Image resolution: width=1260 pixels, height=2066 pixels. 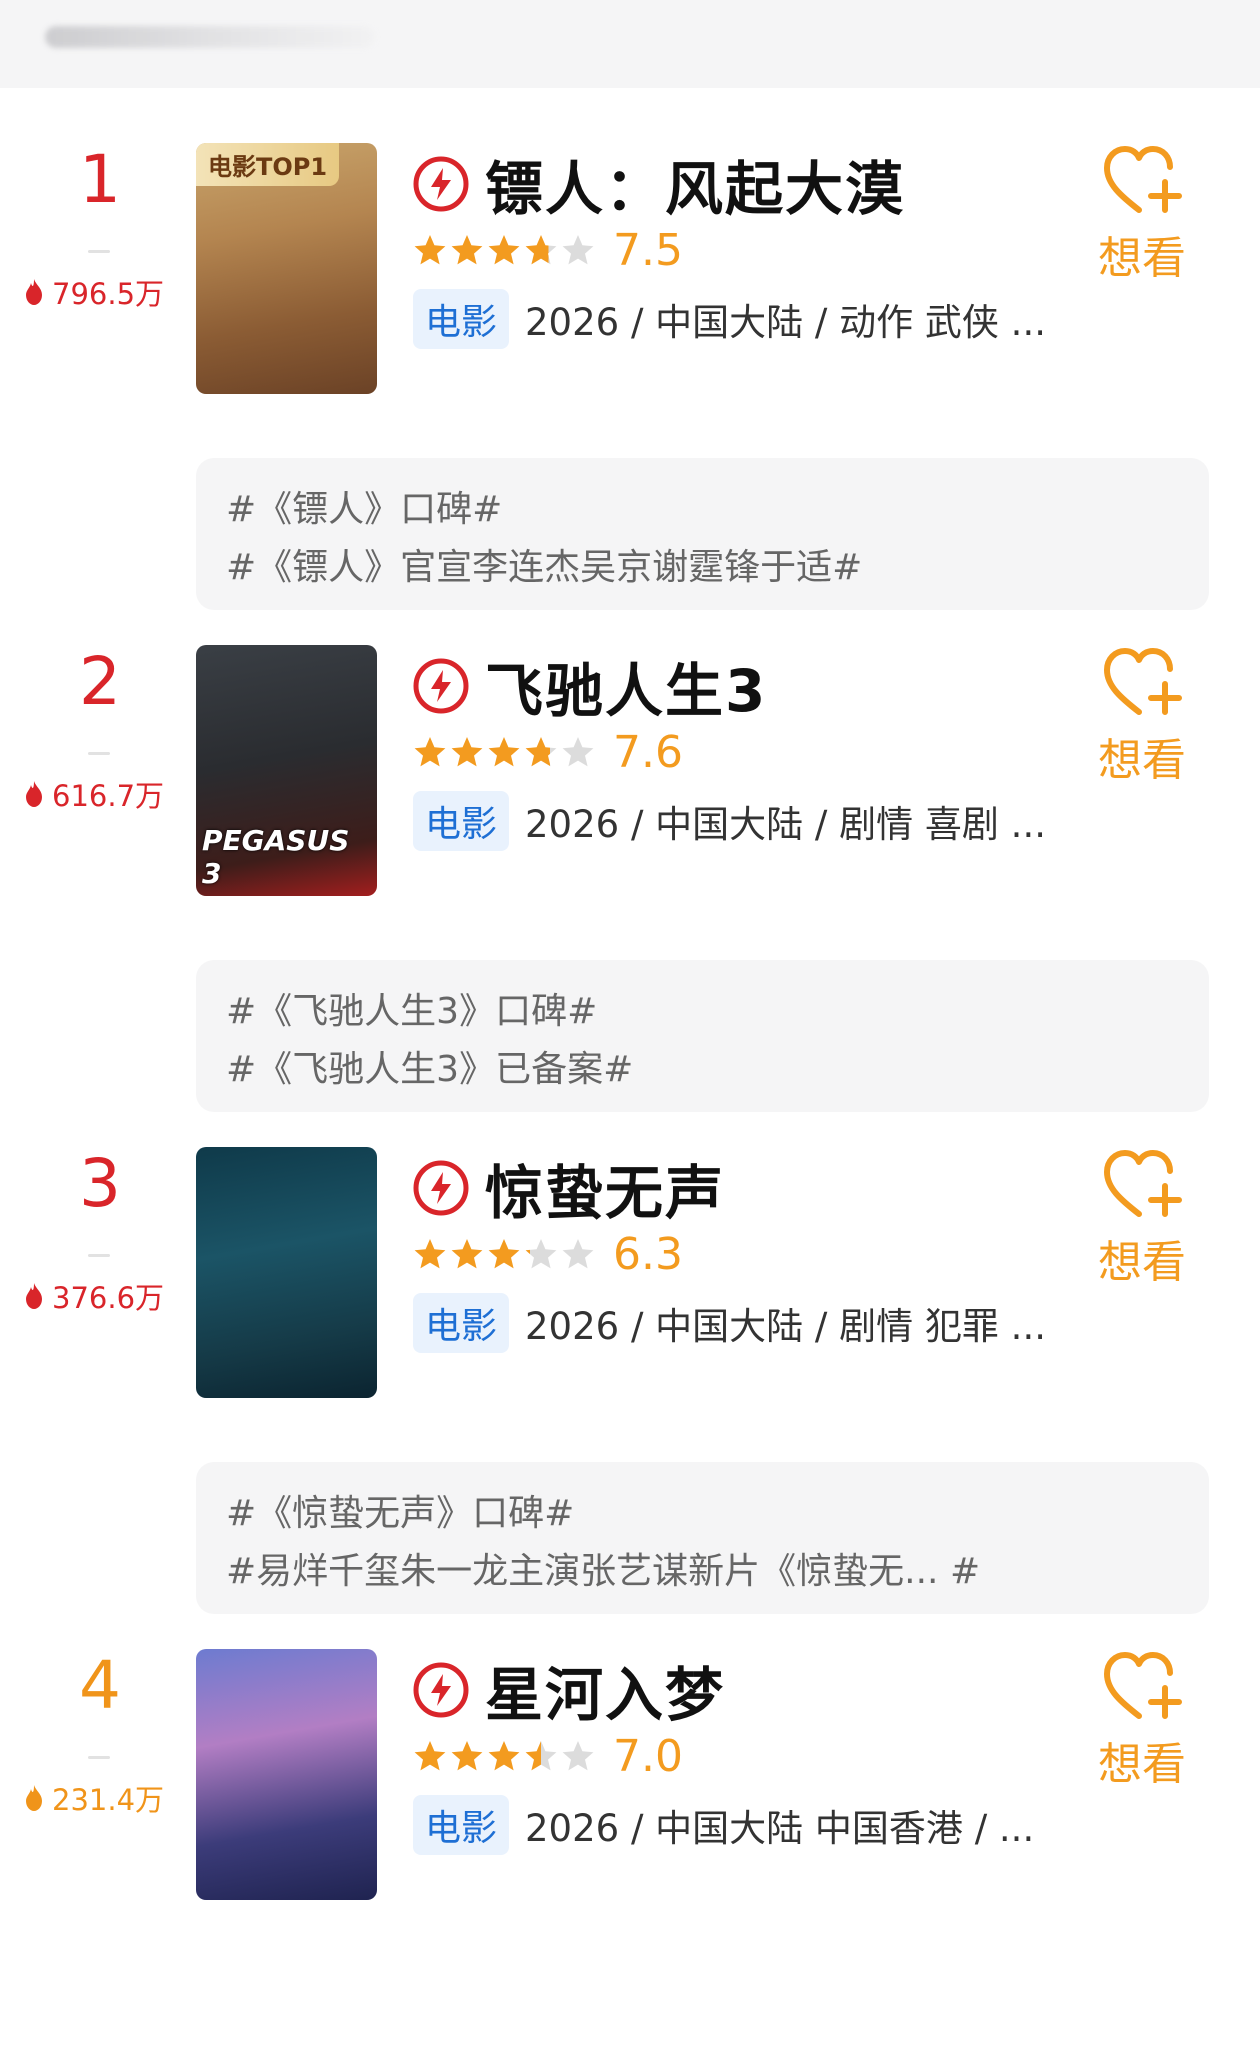 I want to click on movie-title: 镖人：风起大漠, so click(x=695, y=184).